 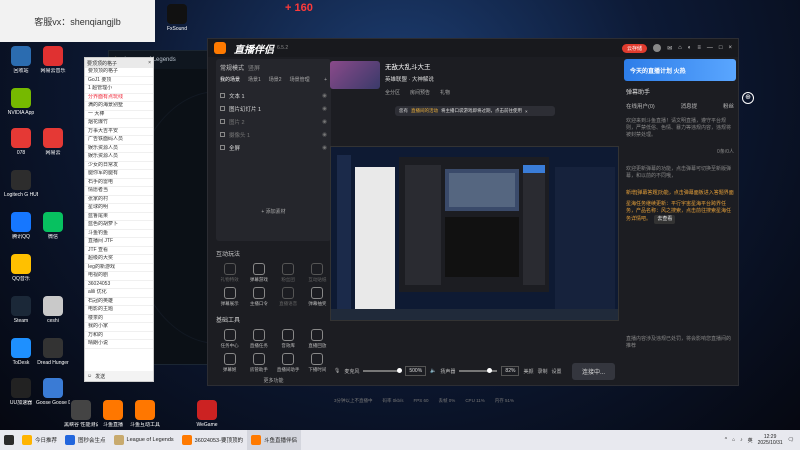 I want to click on danmu-tab: 消息提, so click(x=689, y=106).